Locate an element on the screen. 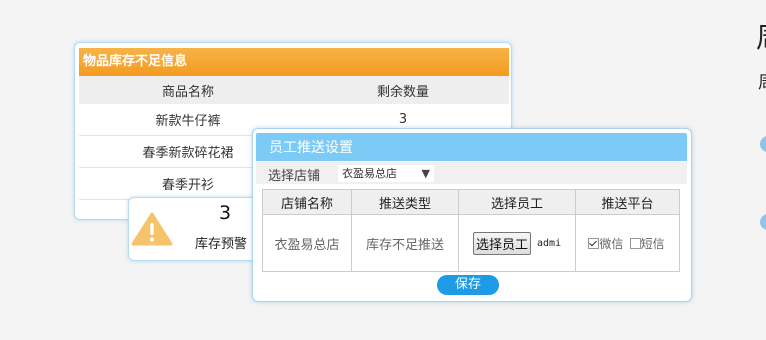 The image size is (766, 340). sms-checkbox is located at coordinates (635, 243).